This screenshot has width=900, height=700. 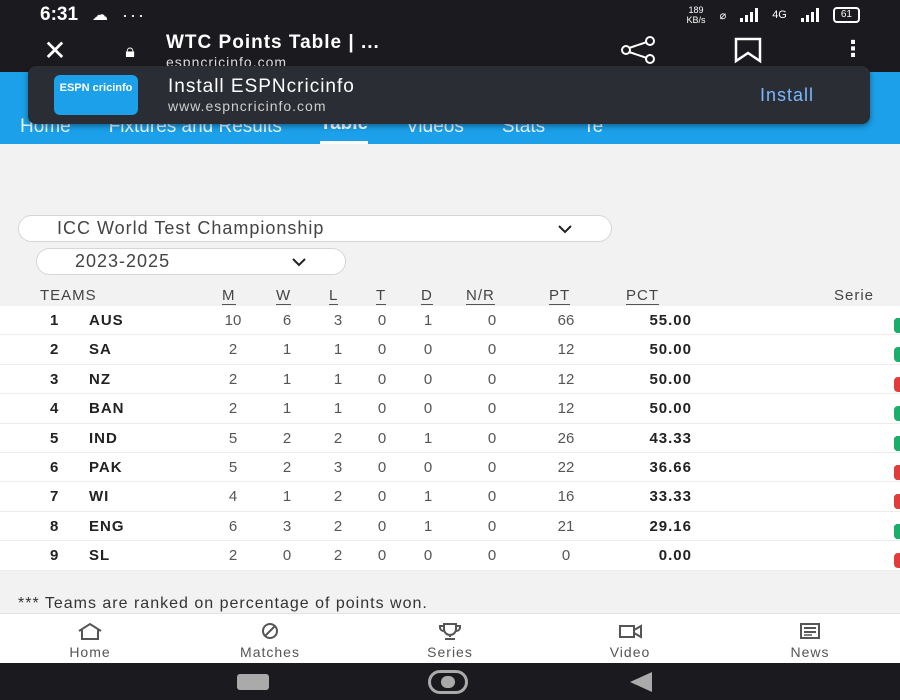 I want to click on m-cell: 6, so click(x=233, y=526).